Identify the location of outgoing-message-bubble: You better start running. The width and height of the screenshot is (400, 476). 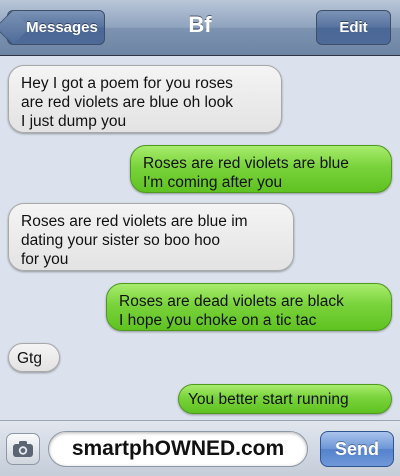
(285, 399).